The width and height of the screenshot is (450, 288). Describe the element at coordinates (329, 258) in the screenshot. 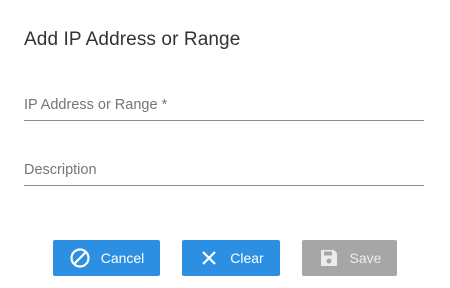

I see `floppy-disk-icon` at that location.